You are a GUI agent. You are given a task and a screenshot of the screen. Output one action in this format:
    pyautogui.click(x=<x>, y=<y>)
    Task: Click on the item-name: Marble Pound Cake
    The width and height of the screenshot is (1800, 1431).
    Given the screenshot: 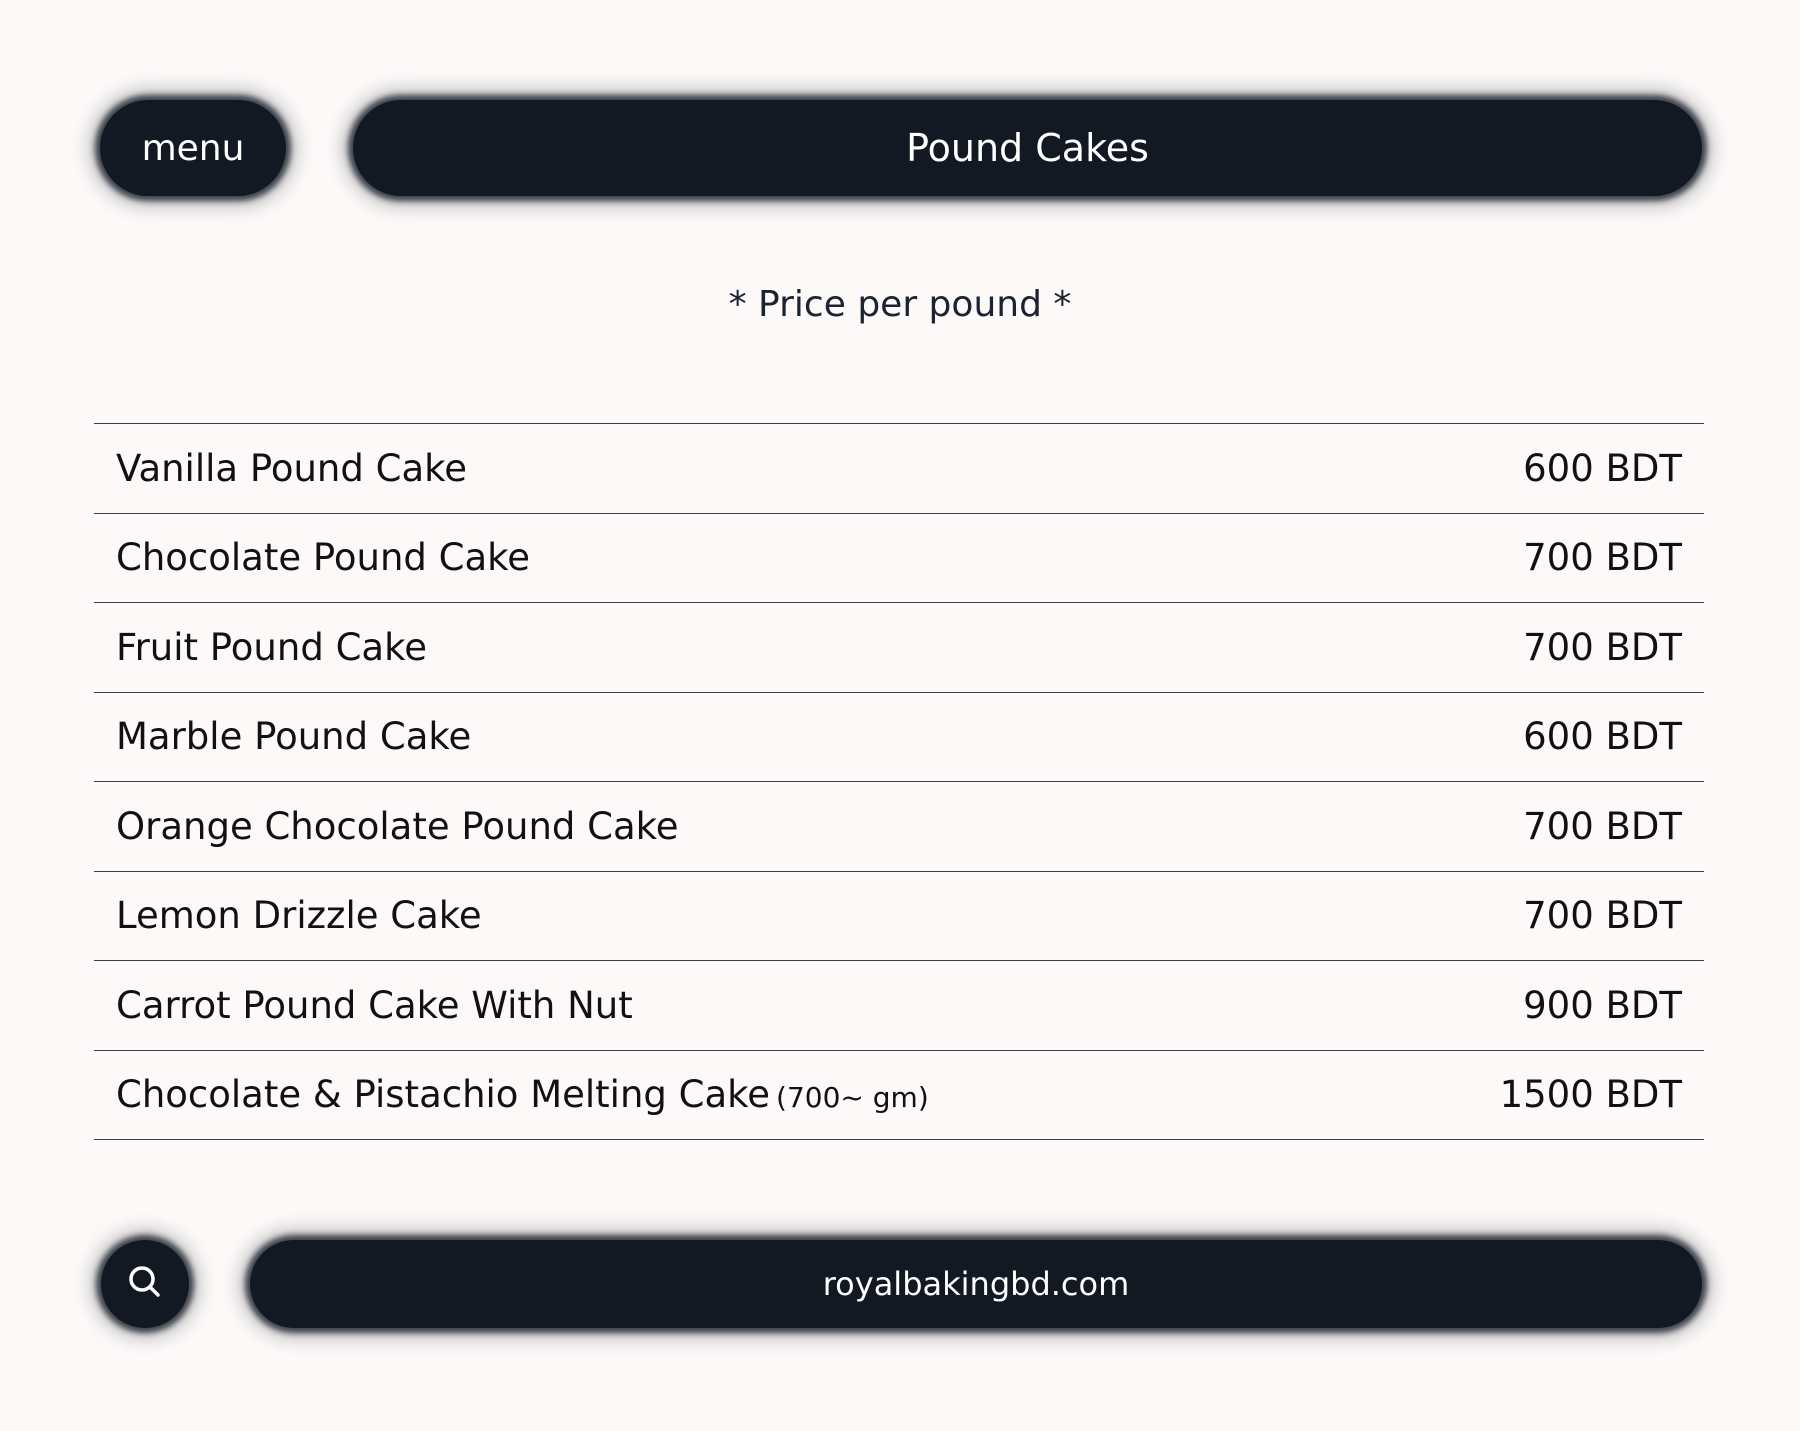 What is the action you would take?
    pyautogui.click(x=294, y=737)
    